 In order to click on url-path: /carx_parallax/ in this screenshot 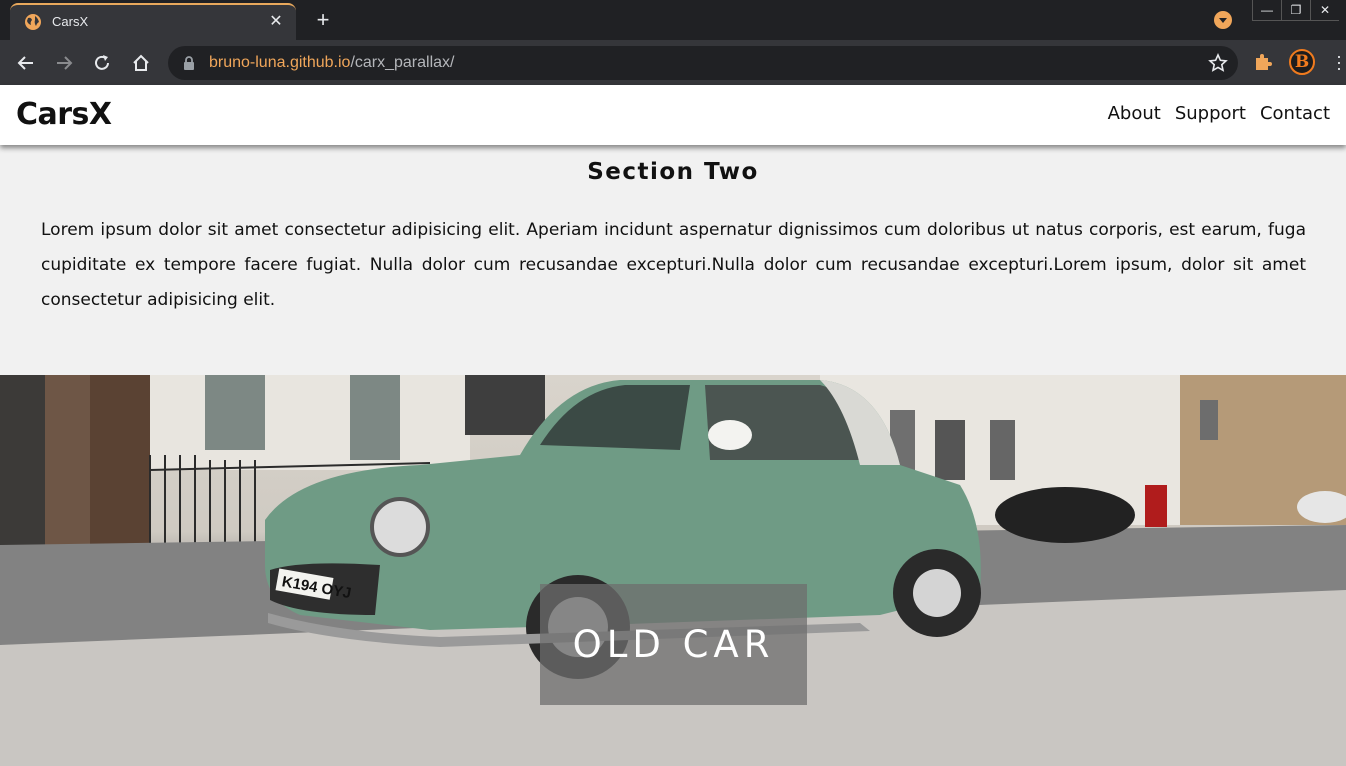, I will do `click(402, 62)`.